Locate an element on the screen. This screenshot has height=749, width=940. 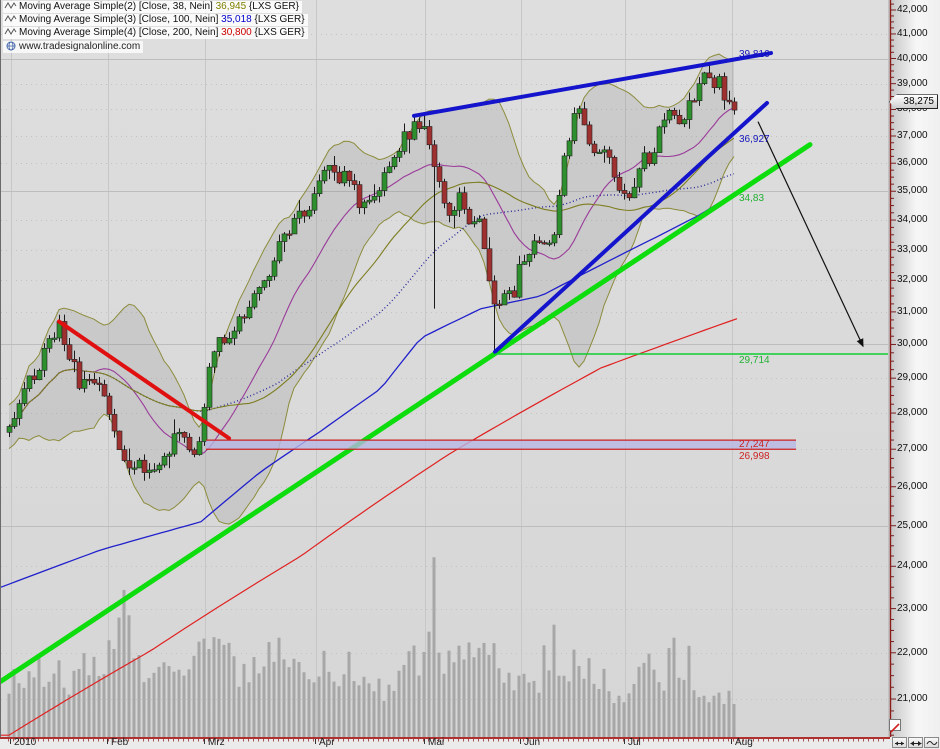
x-axis-label-mrz: Mrz is located at coordinates (216, 742).